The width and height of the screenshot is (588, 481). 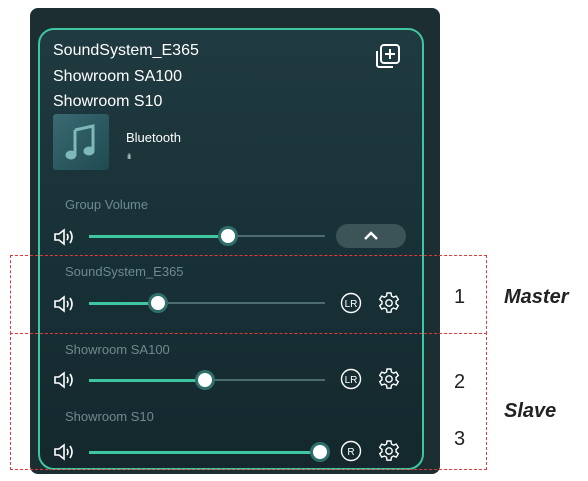 I want to click on speaker-icon, so click(x=64, y=237).